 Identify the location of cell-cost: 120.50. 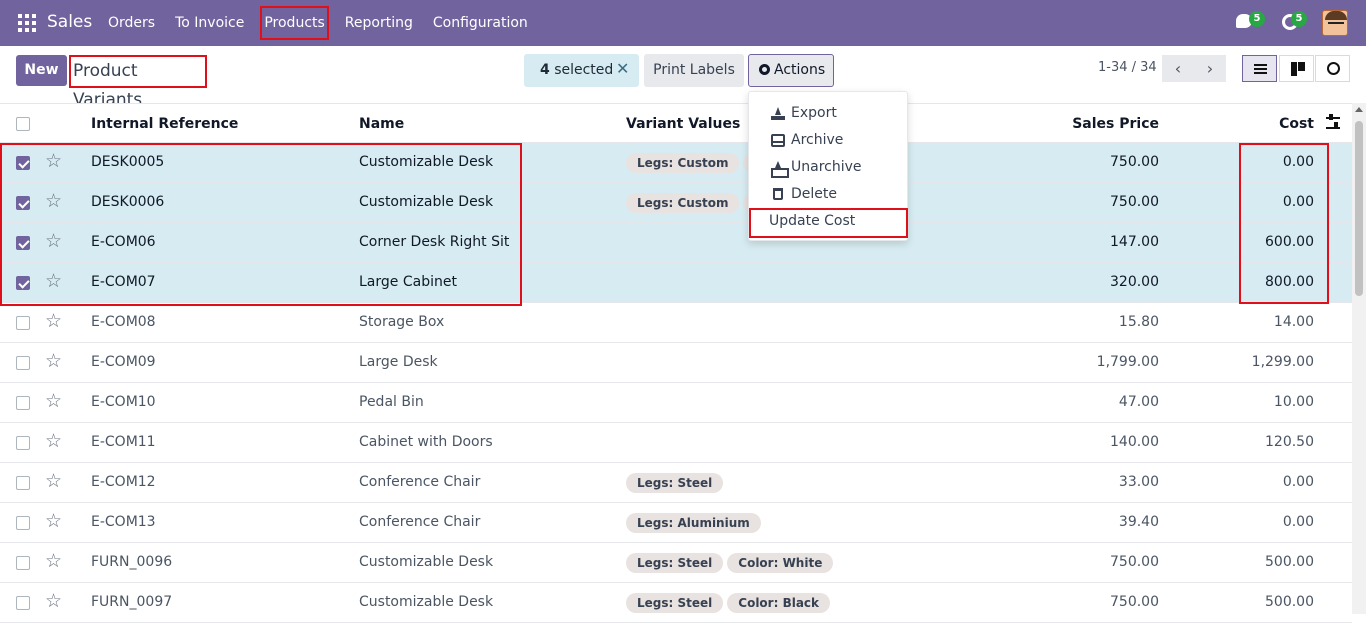
(1289, 442).